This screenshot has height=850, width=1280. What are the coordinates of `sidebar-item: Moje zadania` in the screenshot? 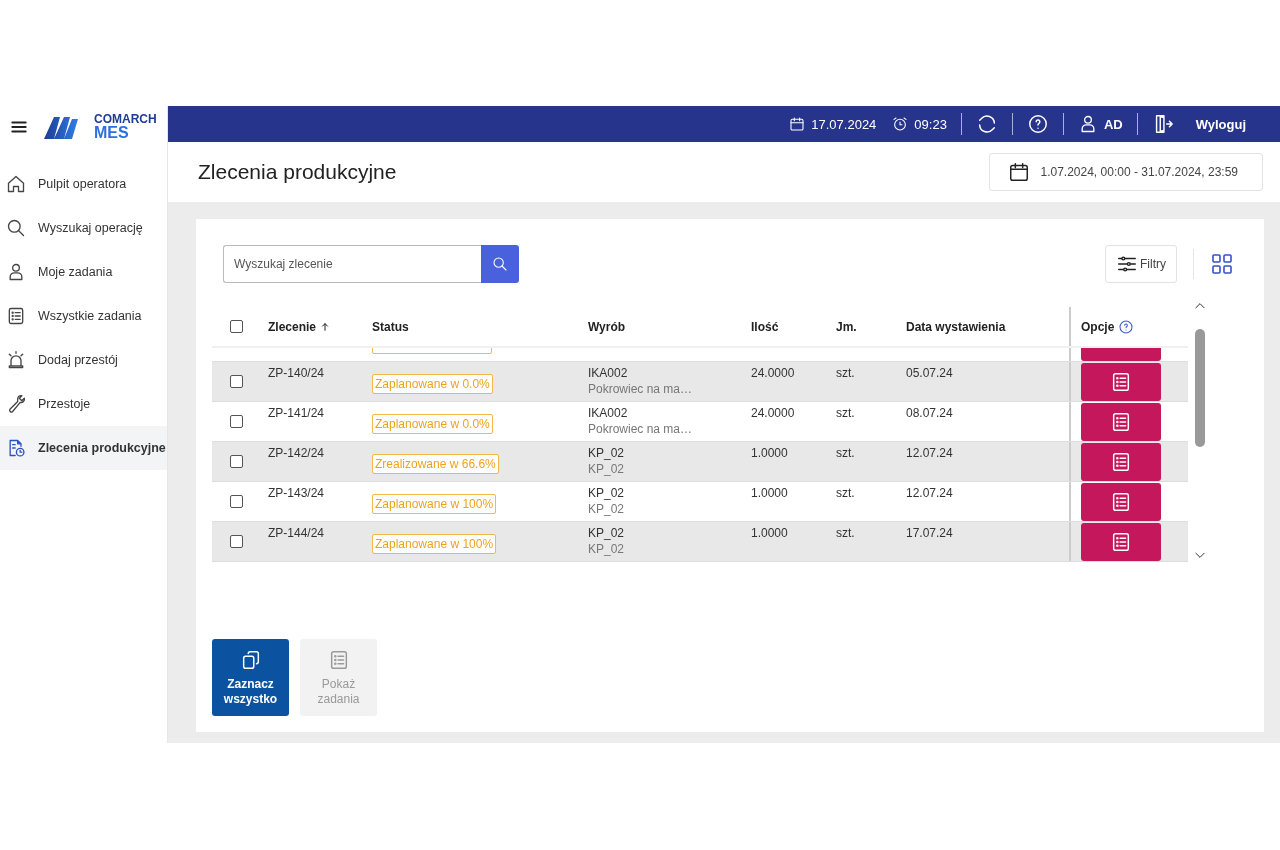 It's located at (83, 272).